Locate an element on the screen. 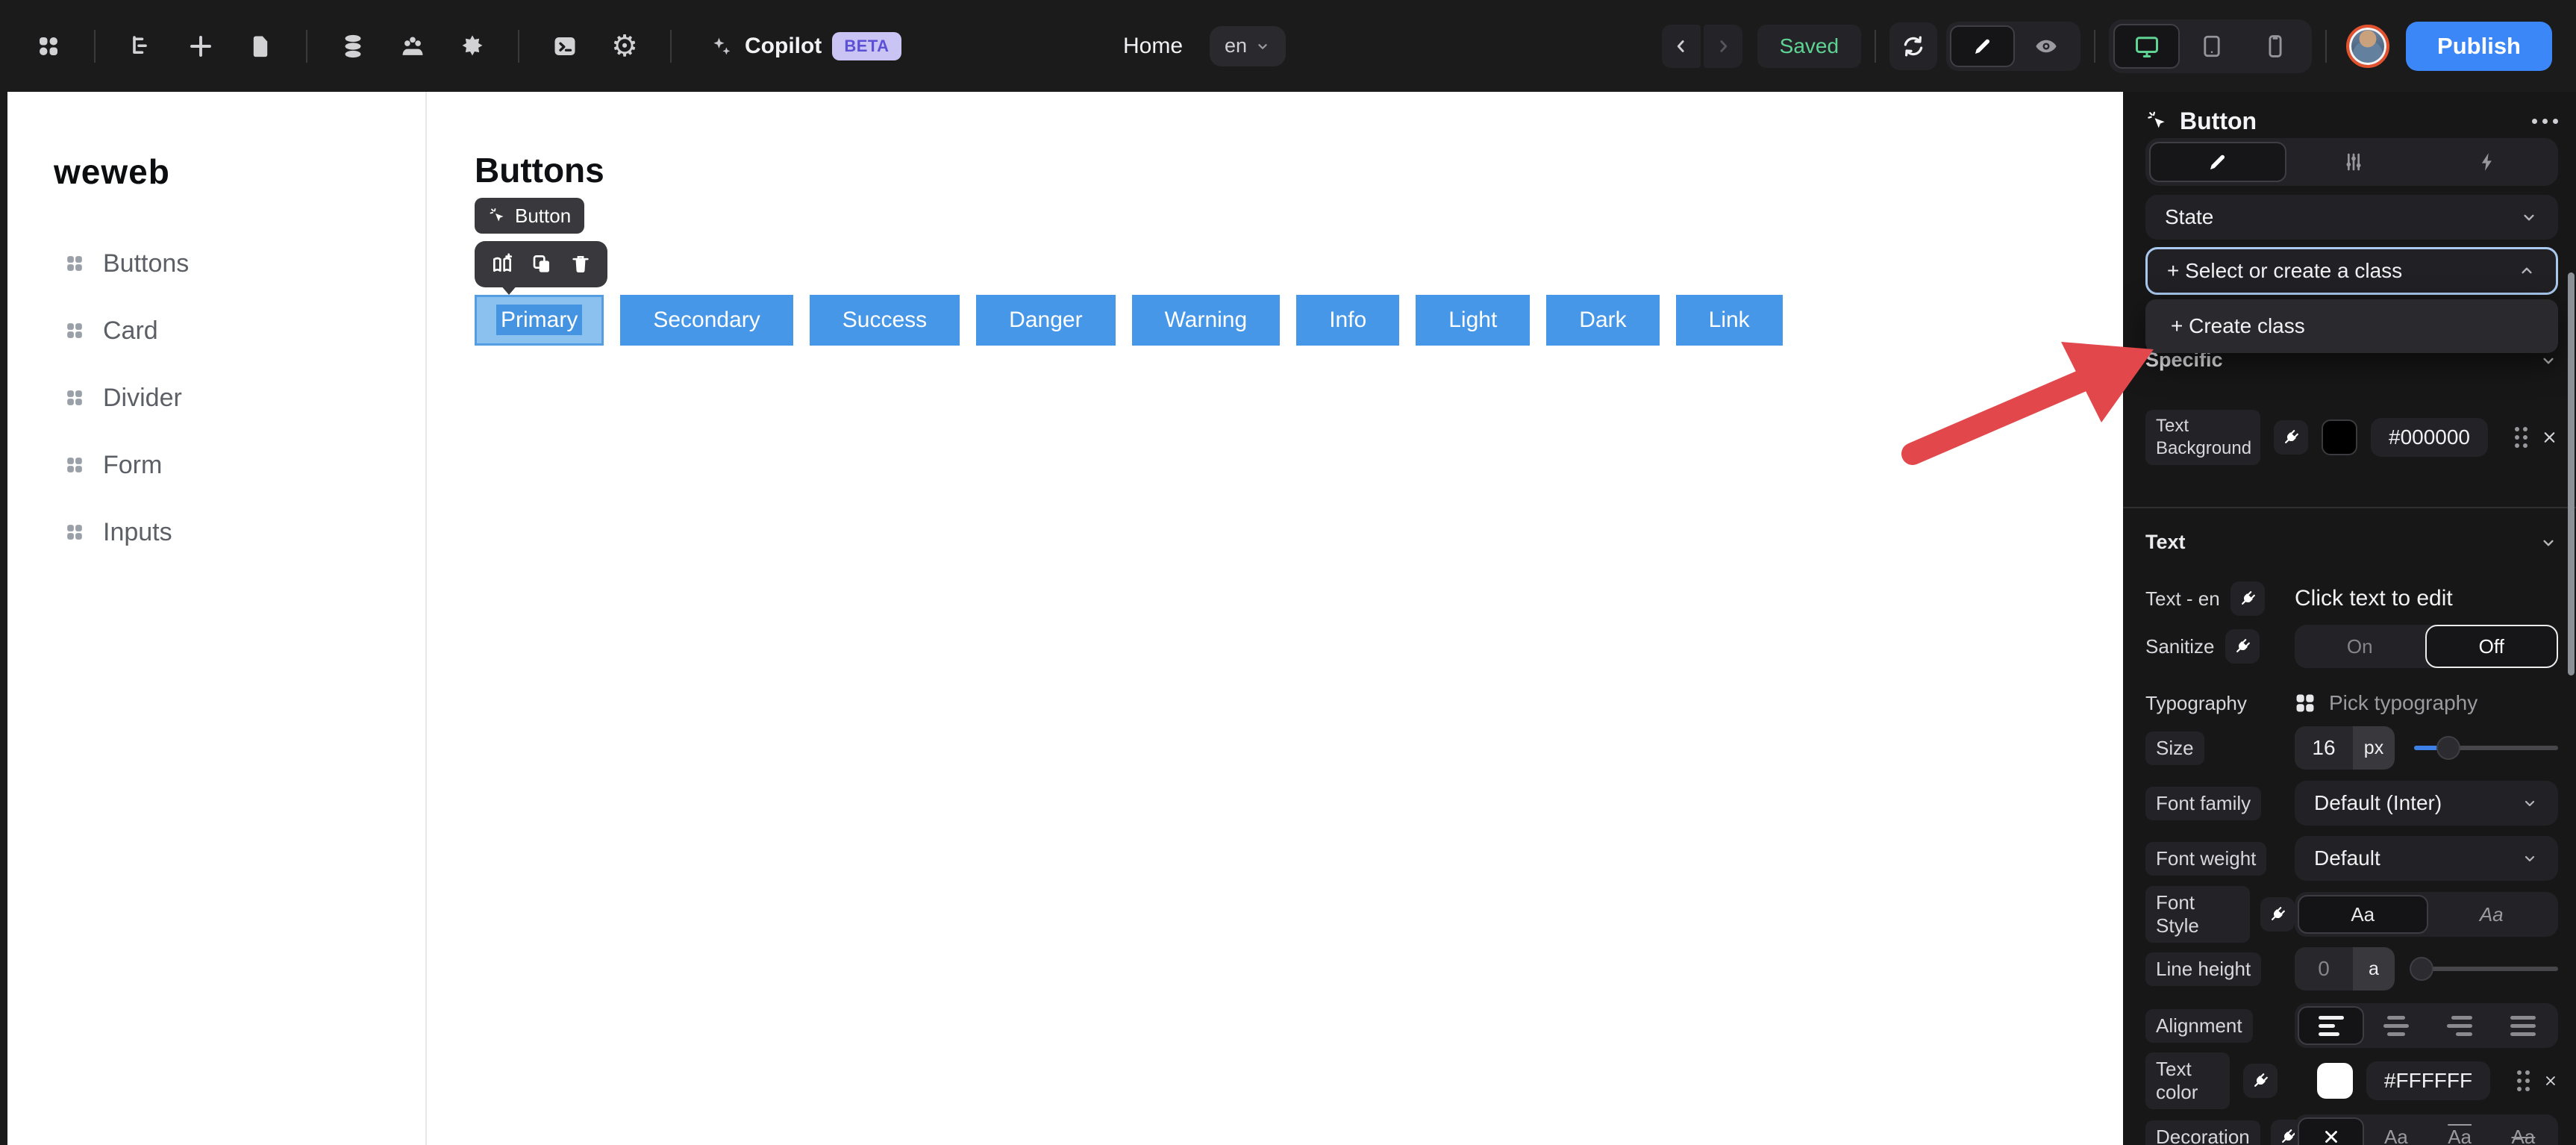 The height and width of the screenshot is (1145, 2576). decoration-none-icon is located at coordinates (2331, 1137).